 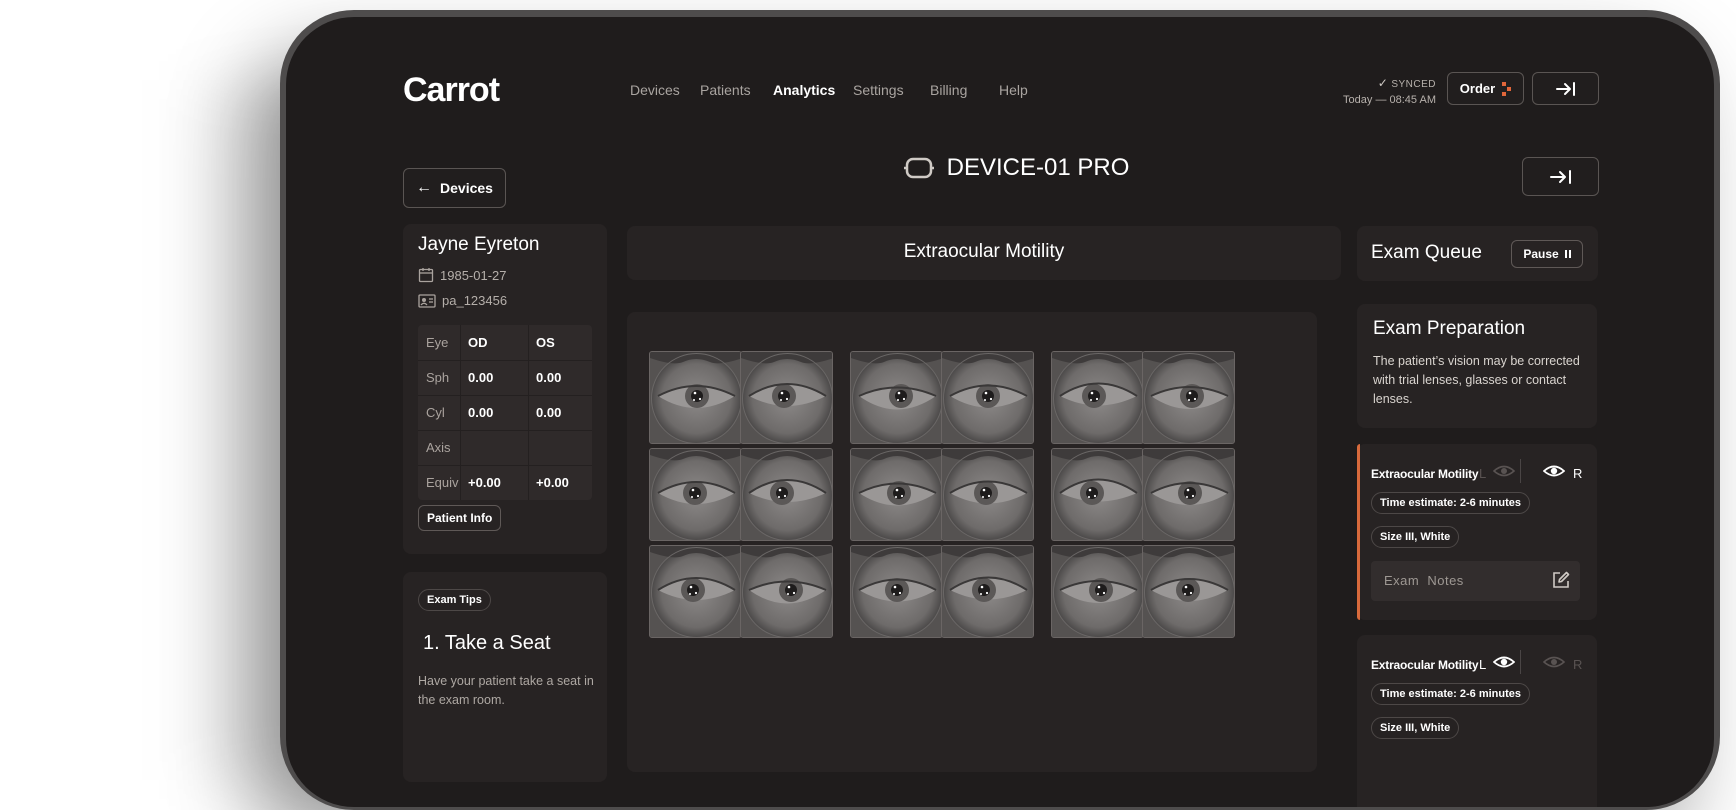 What do you see at coordinates (1567, 254) in the screenshot?
I see `pause-icon` at bounding box center [1567, 254].